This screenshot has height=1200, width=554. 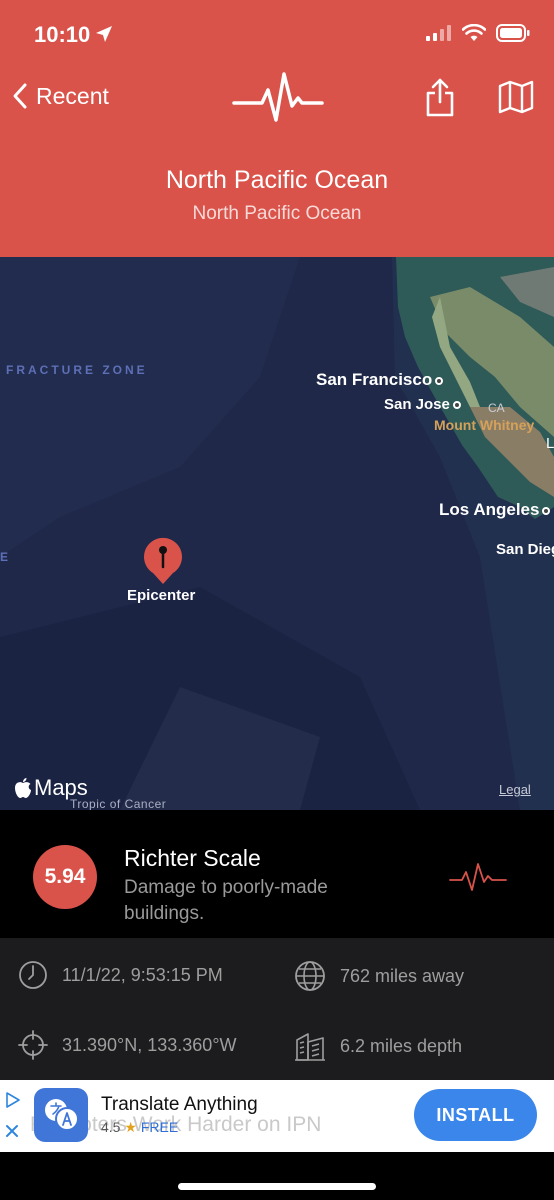 What do you see at coordinates (496, 408) in the screenshot?
I see `map-label-state: CA` at bounding box center [496, 408].